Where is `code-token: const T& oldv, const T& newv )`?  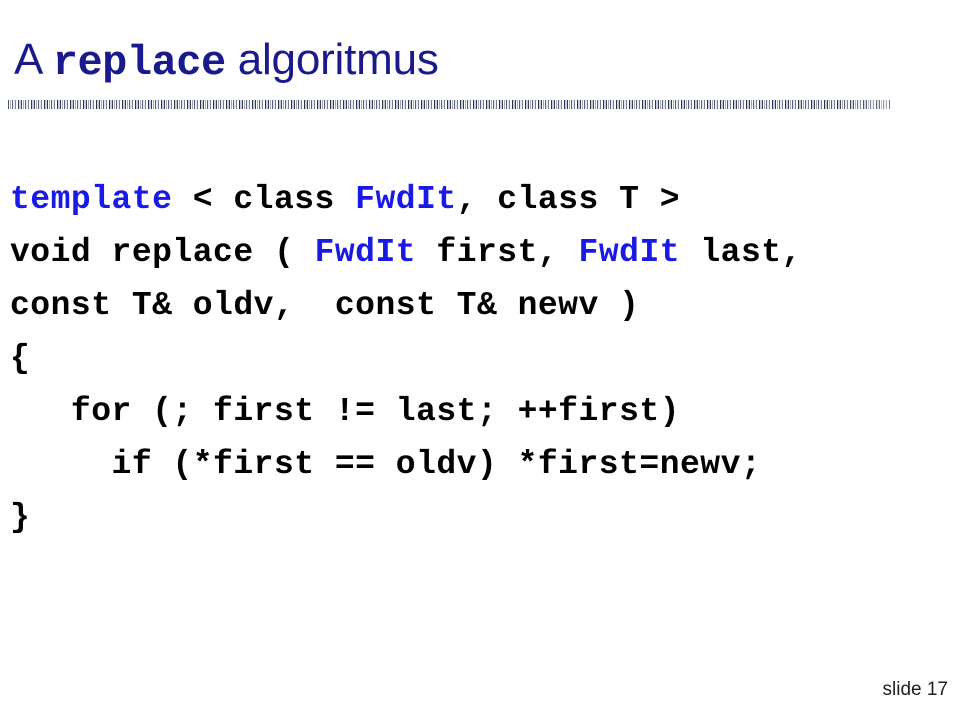 code-token: const T& oldv, const T& newv ) is located at coordinates (325, 305).